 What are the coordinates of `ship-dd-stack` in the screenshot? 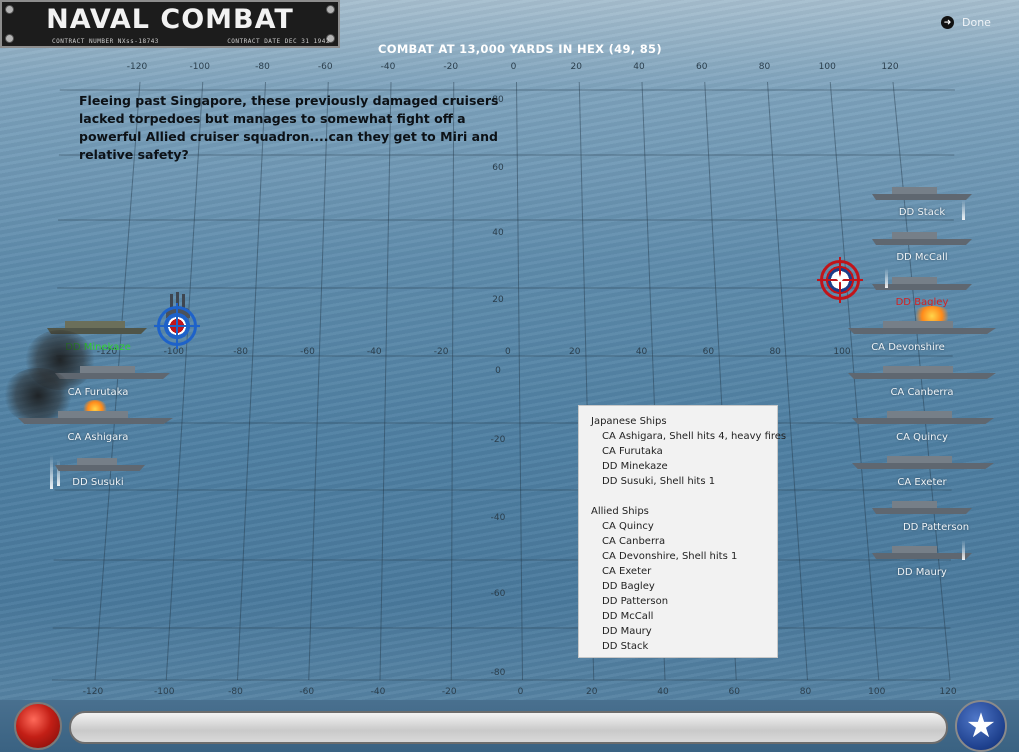 It's located at (922, 193).